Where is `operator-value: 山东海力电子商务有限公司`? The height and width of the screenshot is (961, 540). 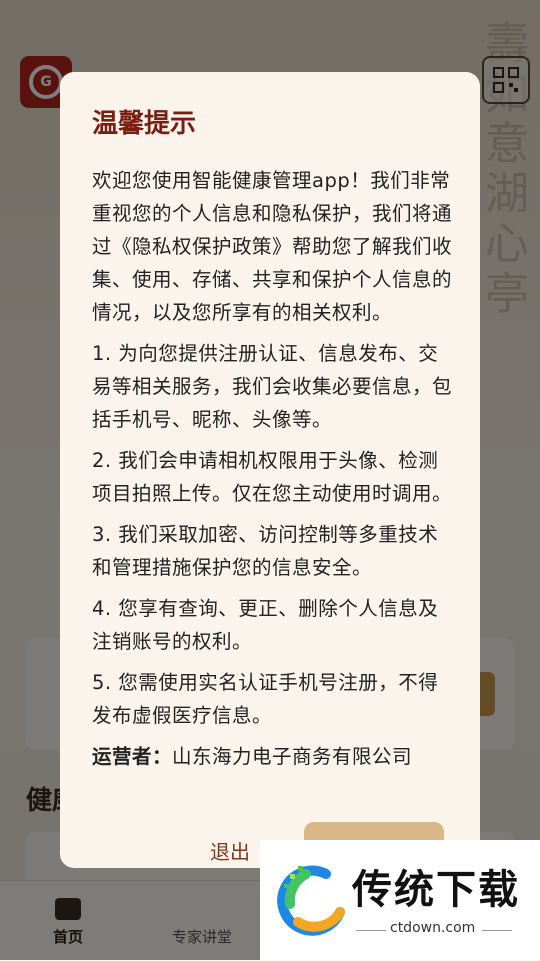 operator-value: 山东海力电子商务有限公司 is located at coordinates (292, 756).